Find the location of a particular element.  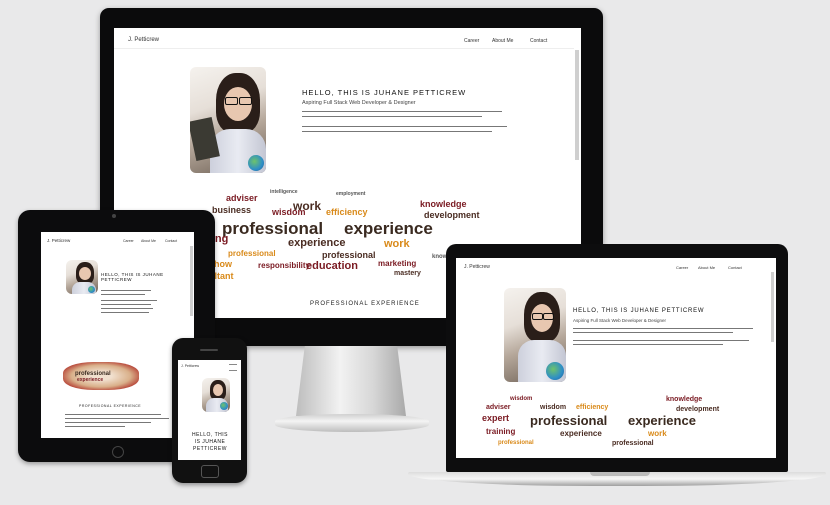

phone-greeting-line: HELLO, THIS is located at coordinates (210, 435).